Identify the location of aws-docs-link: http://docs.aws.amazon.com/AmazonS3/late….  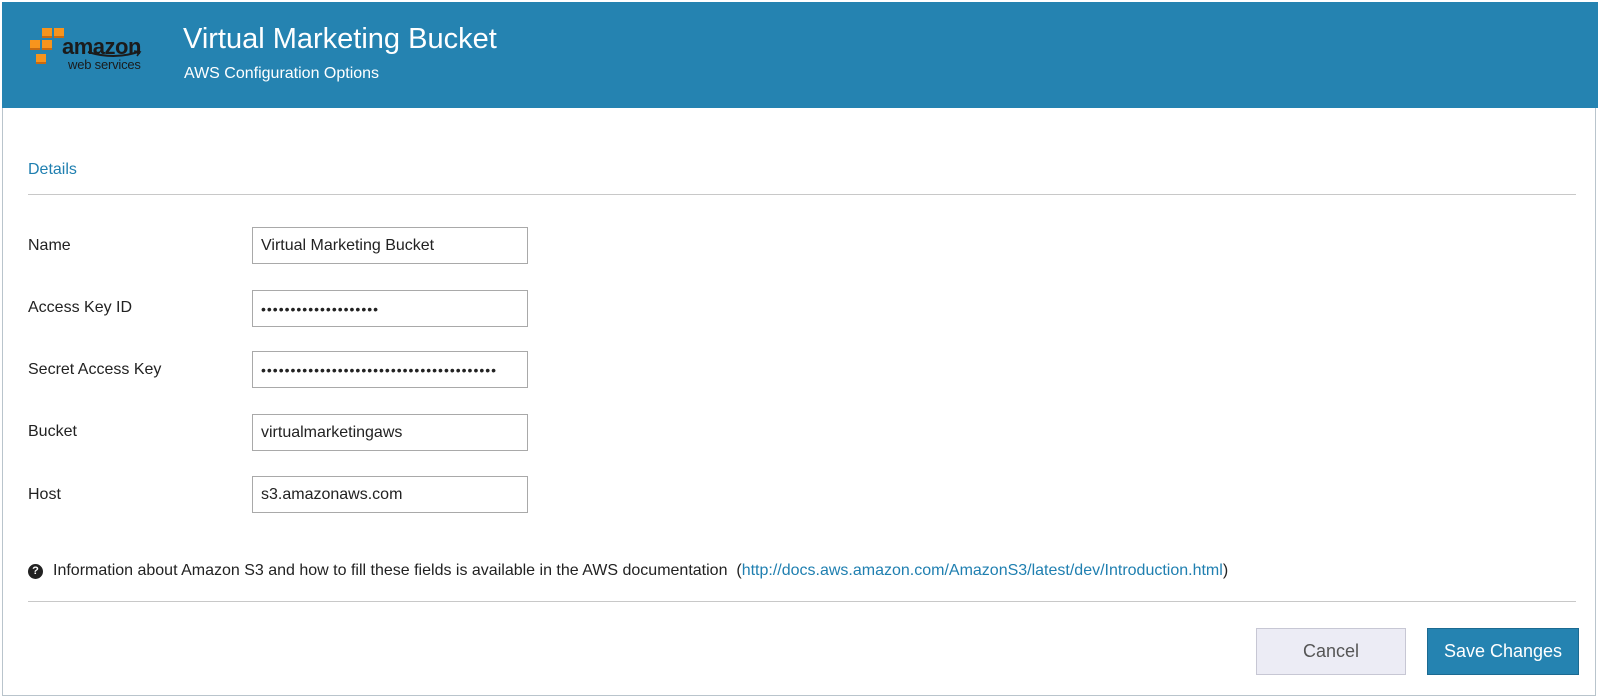
(982, 570).